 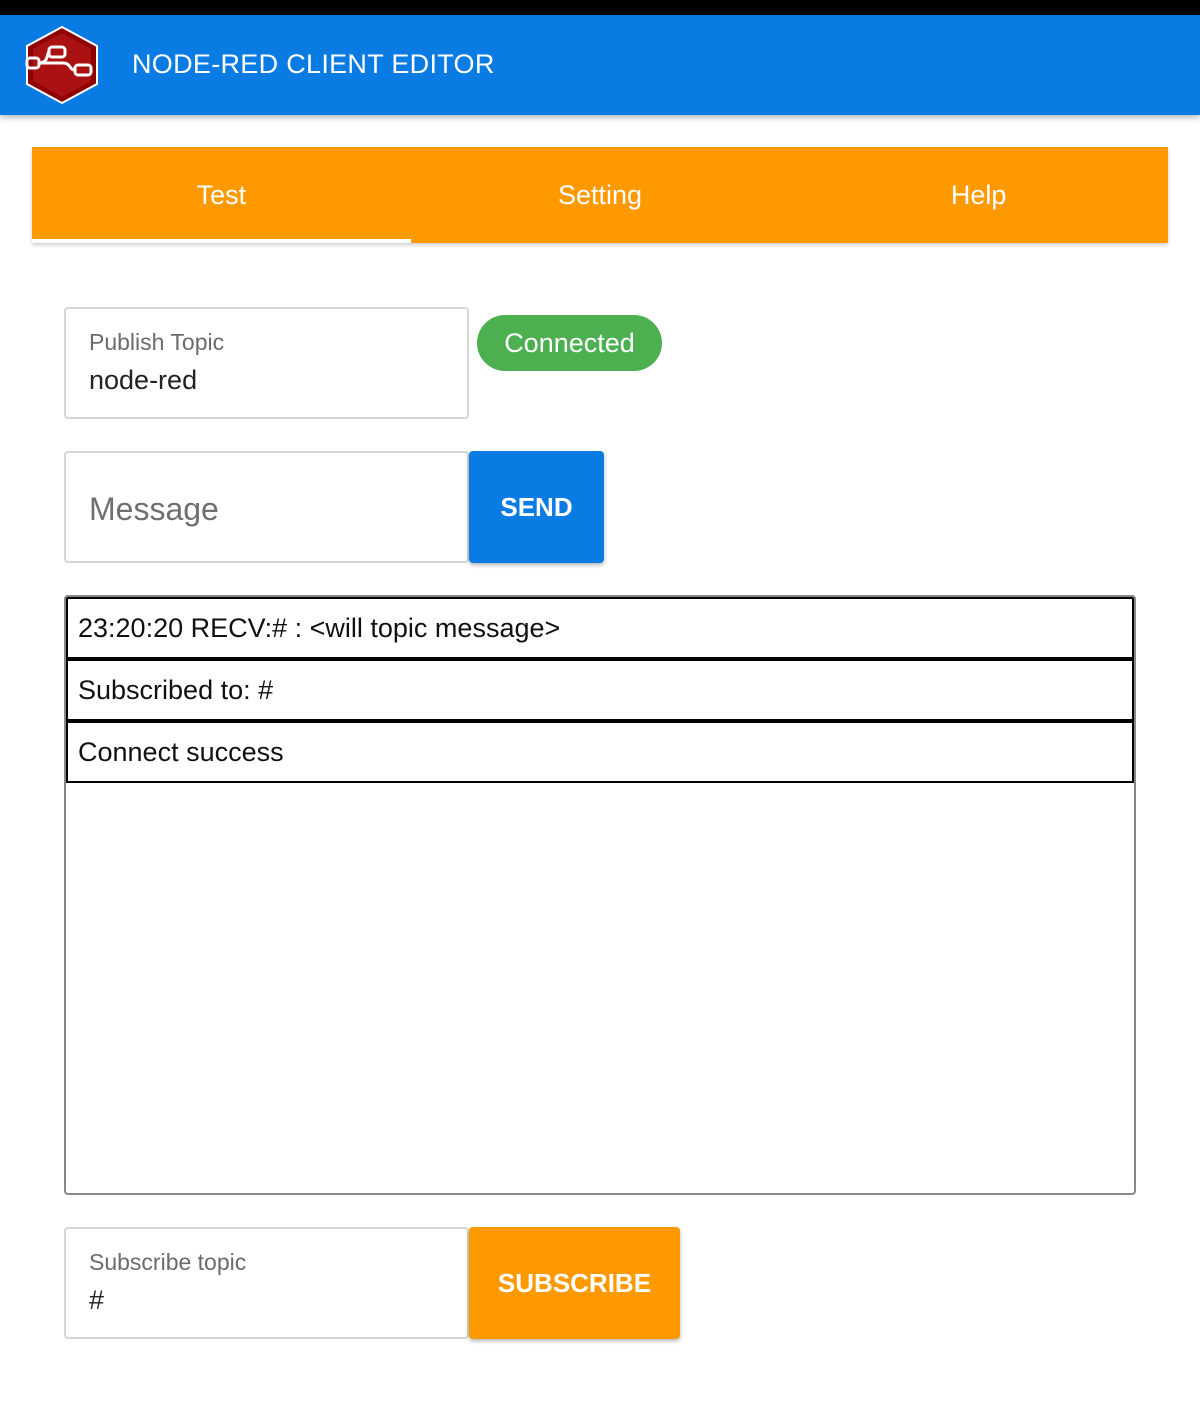 I want to click on tab-test-label: Test, so click(x=221, y=194).